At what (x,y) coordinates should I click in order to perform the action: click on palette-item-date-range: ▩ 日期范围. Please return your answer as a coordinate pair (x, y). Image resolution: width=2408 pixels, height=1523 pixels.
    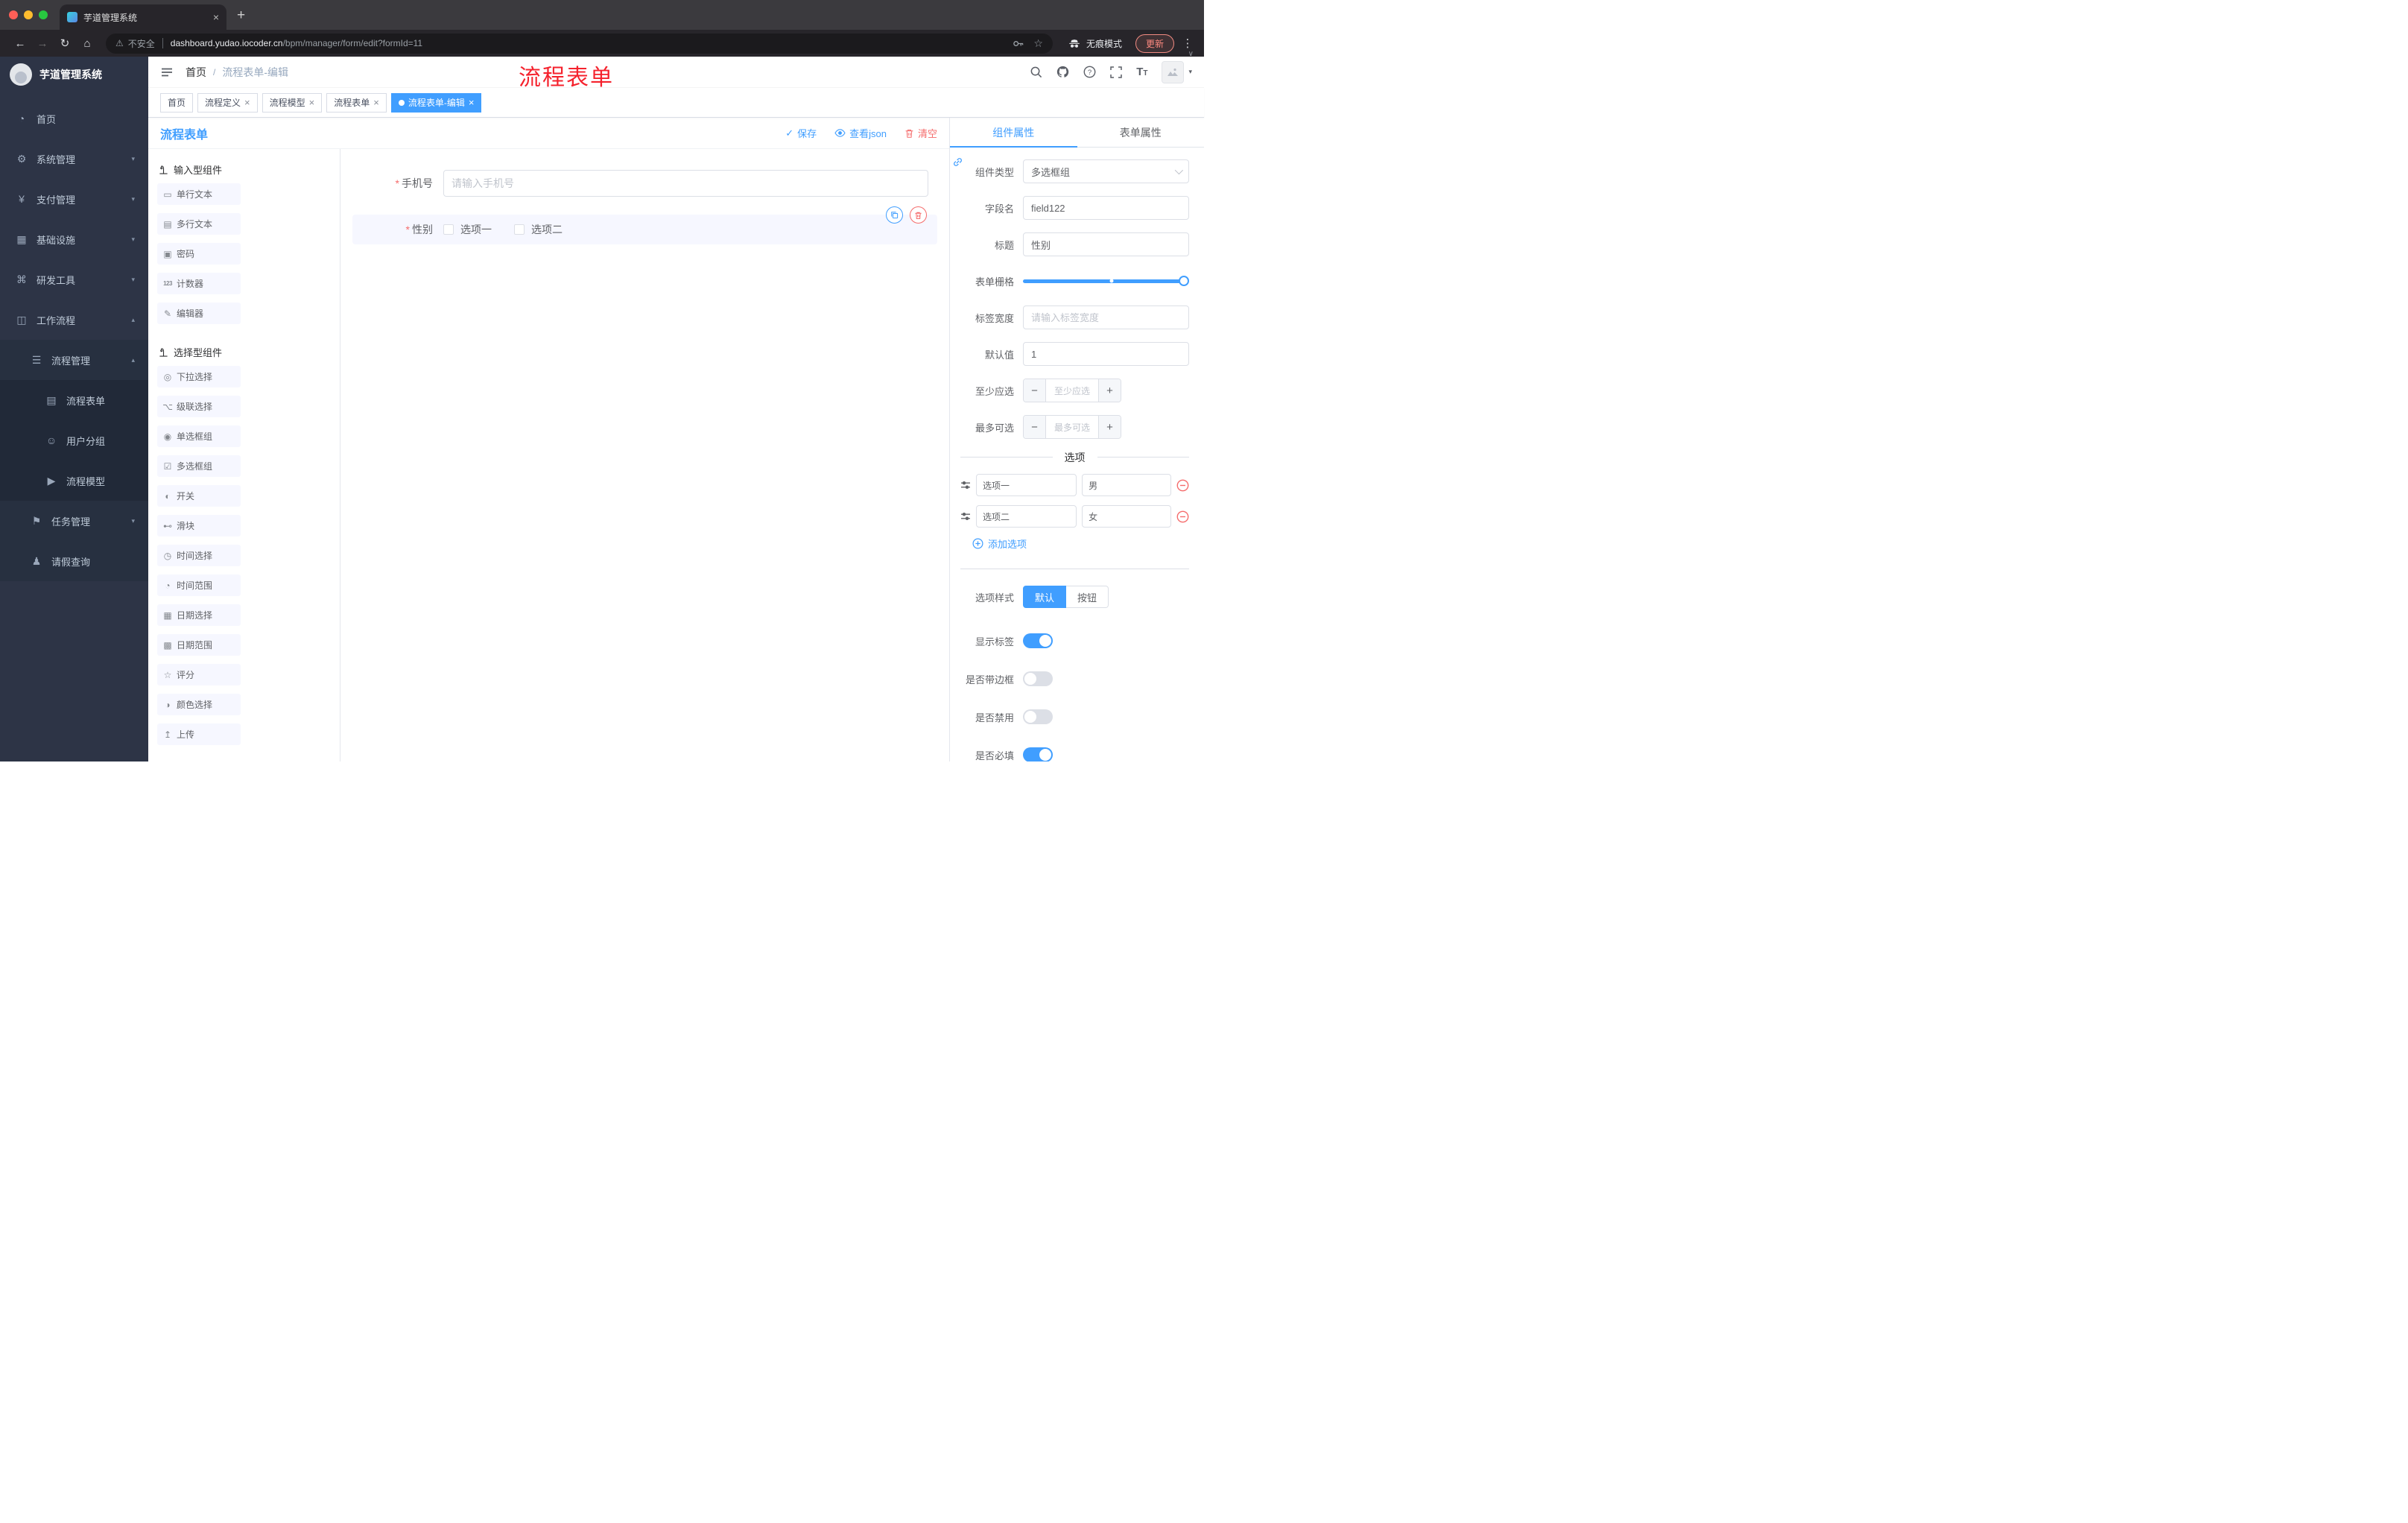
    Looking at the image, I should click on (199, 645).